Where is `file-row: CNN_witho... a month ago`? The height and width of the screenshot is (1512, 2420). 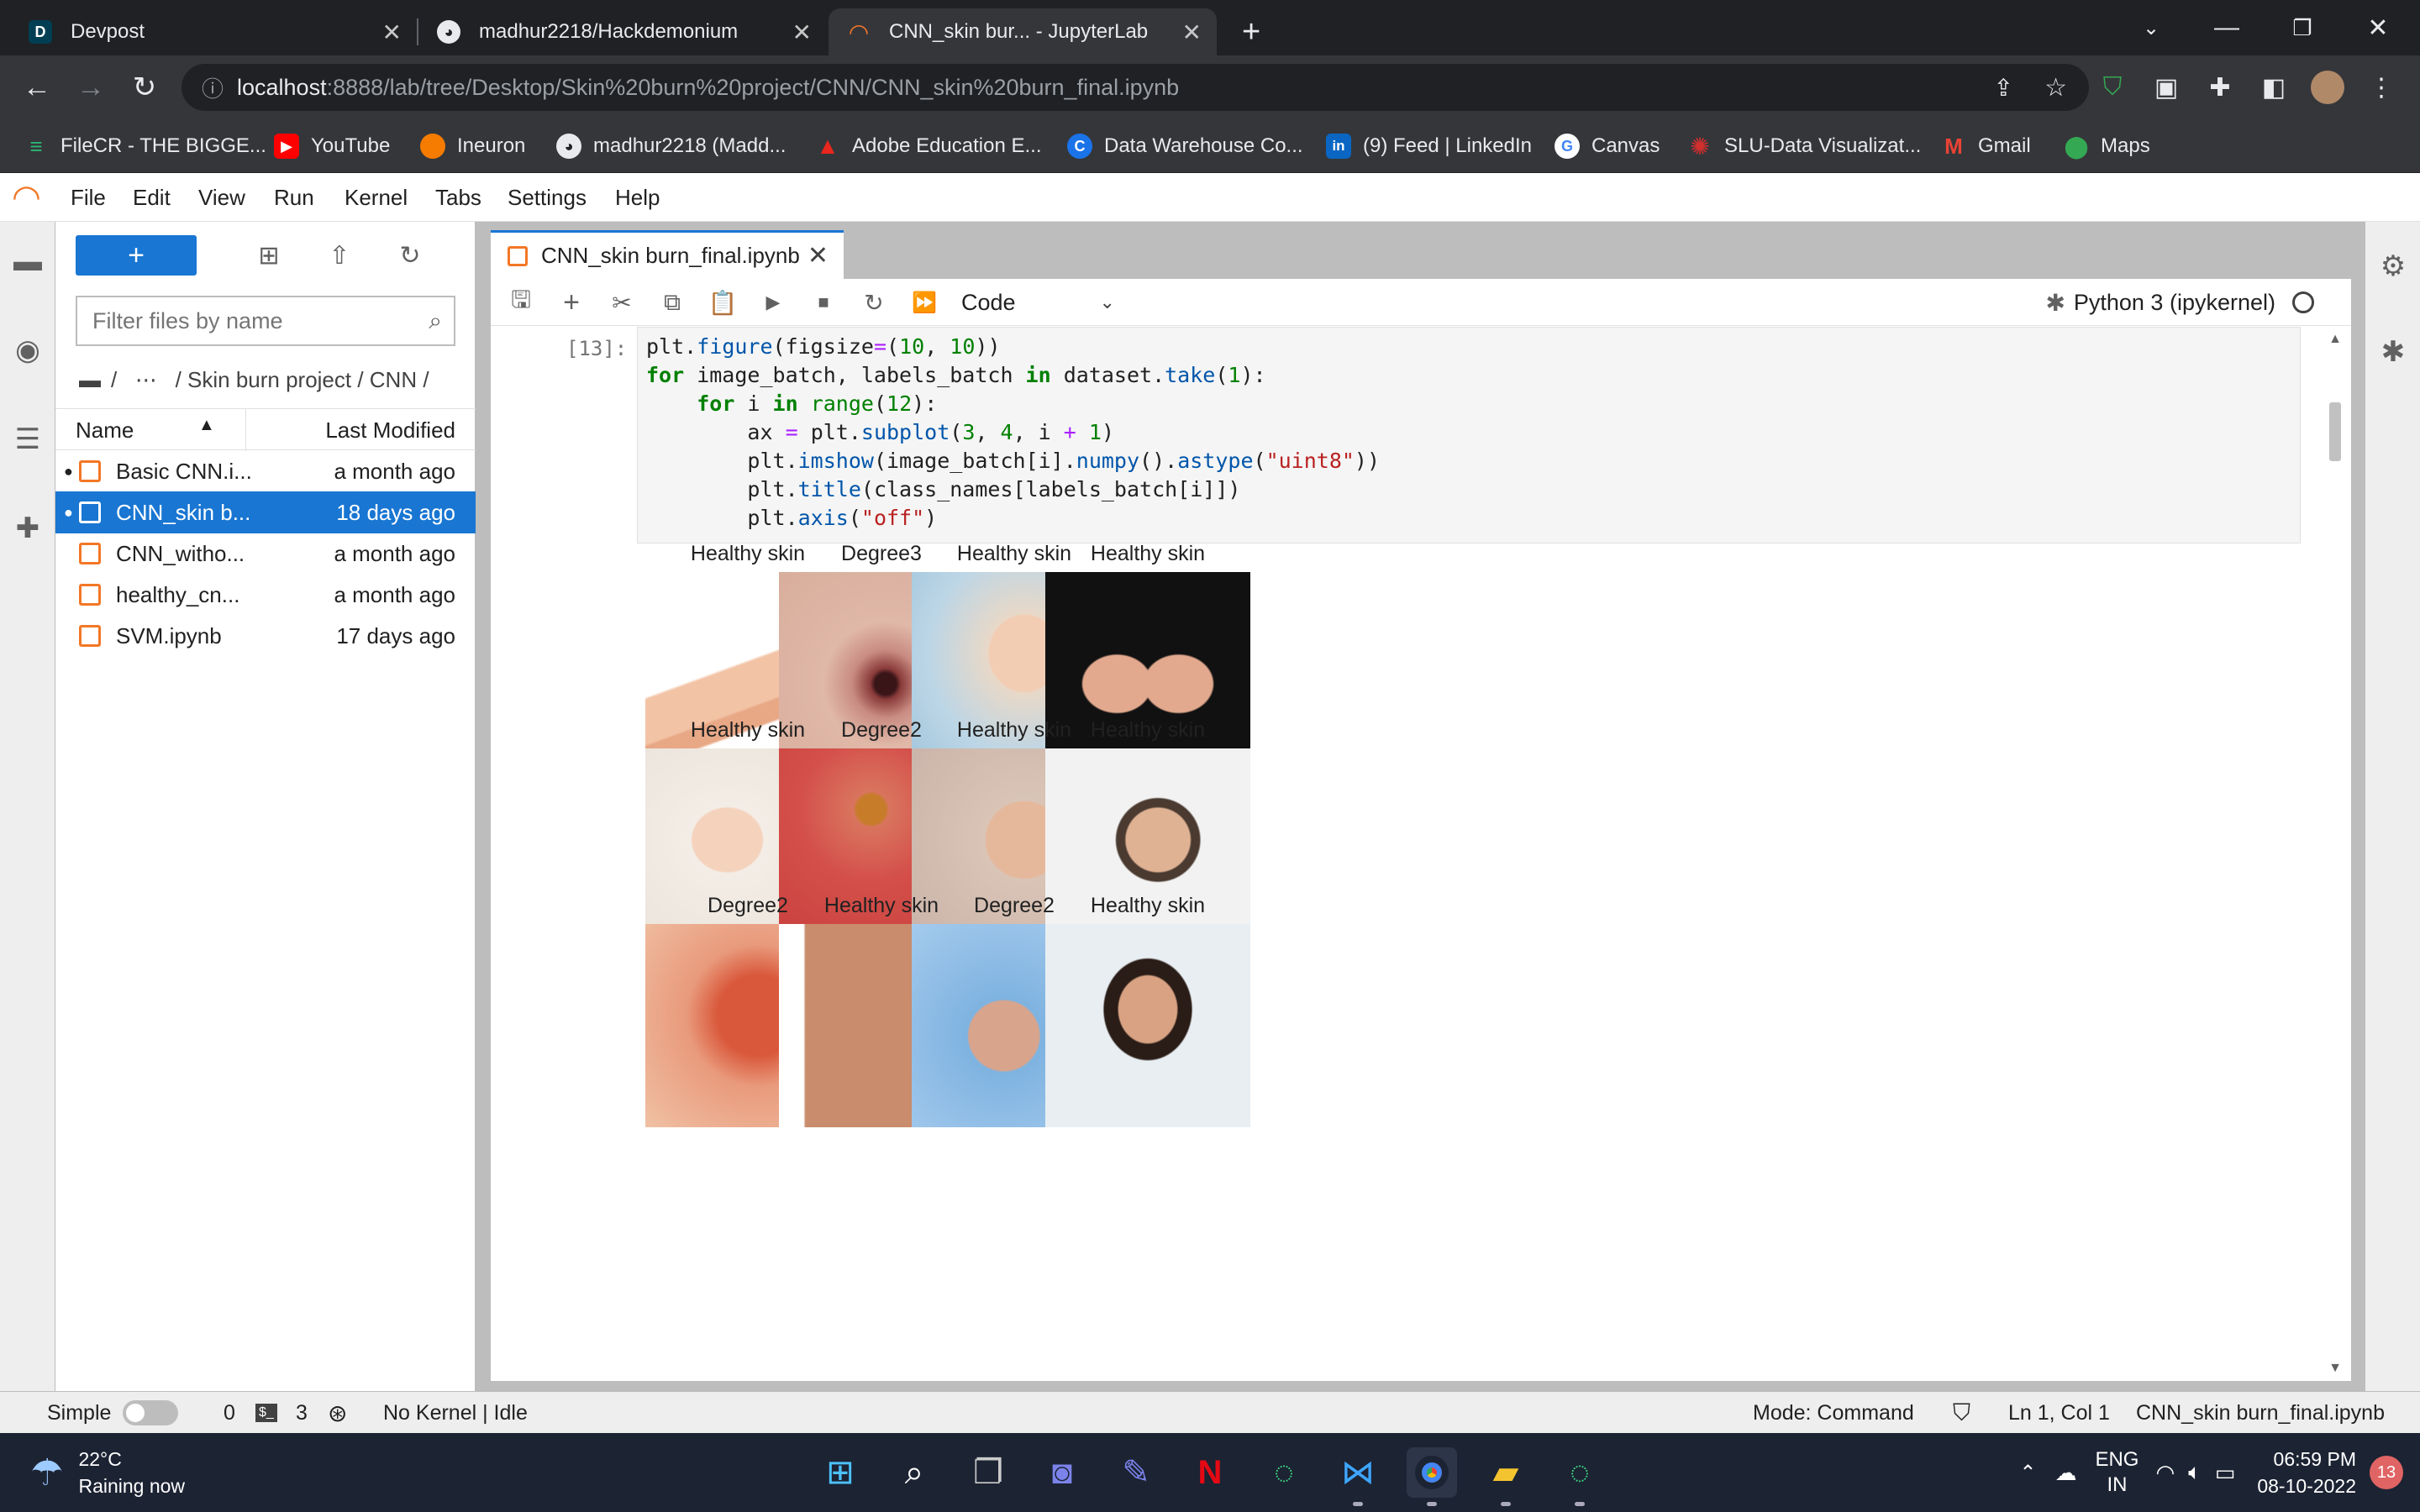
file-row: CNN_witho... a month ago is located at coordinates (265, 554).